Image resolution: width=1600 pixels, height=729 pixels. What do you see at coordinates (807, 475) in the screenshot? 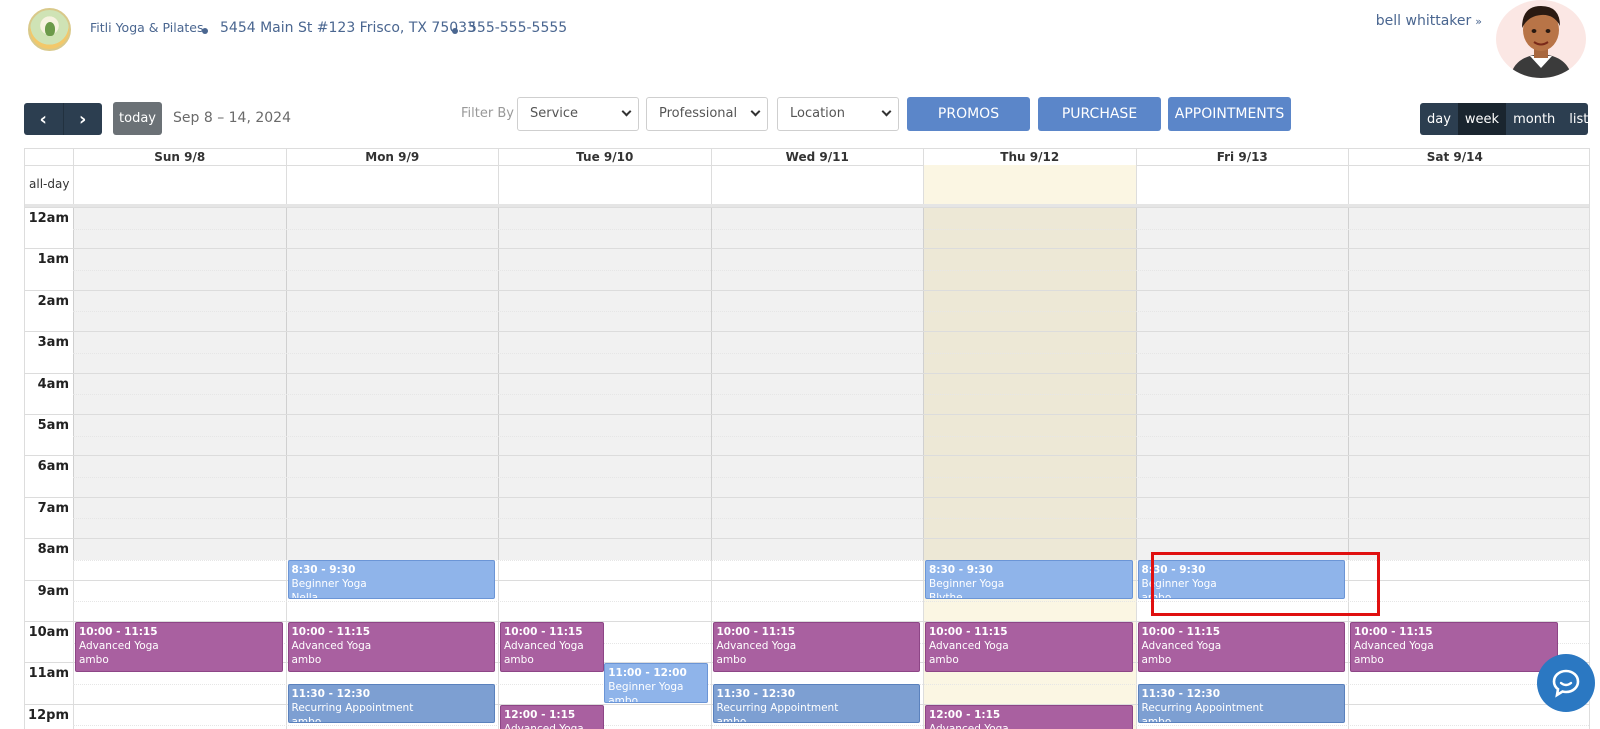
I see `hour-row: 6am` at bounding box center [807, 475].